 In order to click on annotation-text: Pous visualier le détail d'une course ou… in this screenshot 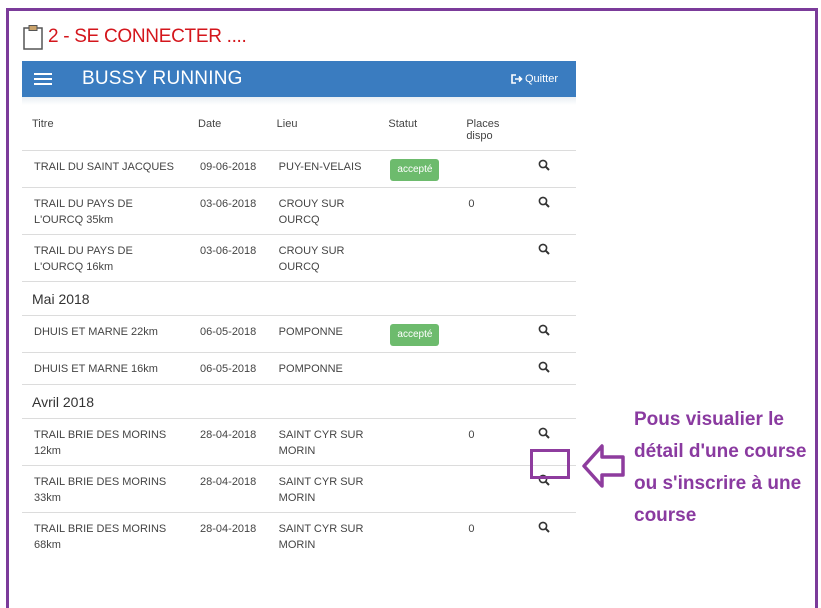, I will do `click(720, 467)`.